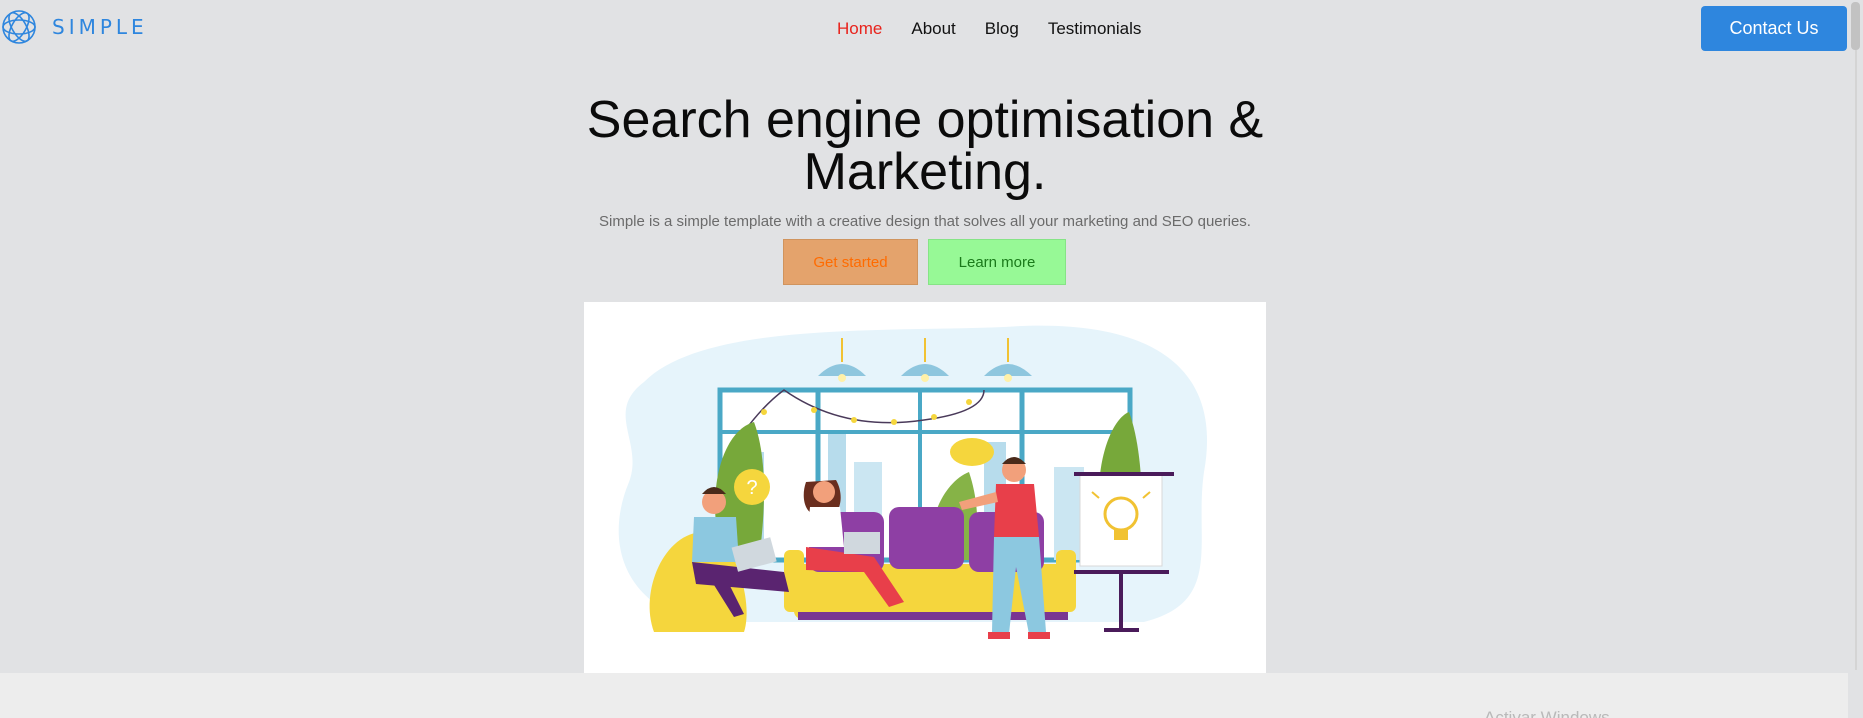  I want to click on logo-knot-icon, so click(19, 27).